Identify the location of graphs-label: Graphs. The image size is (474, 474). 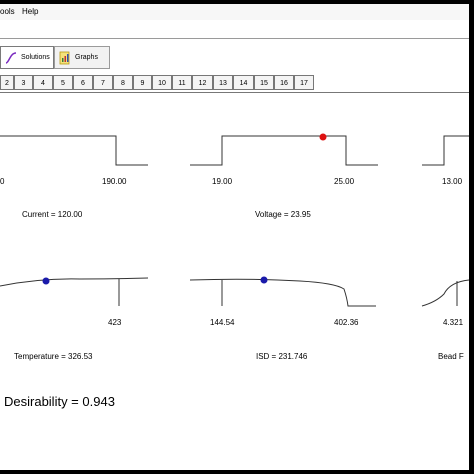
(86, 57).